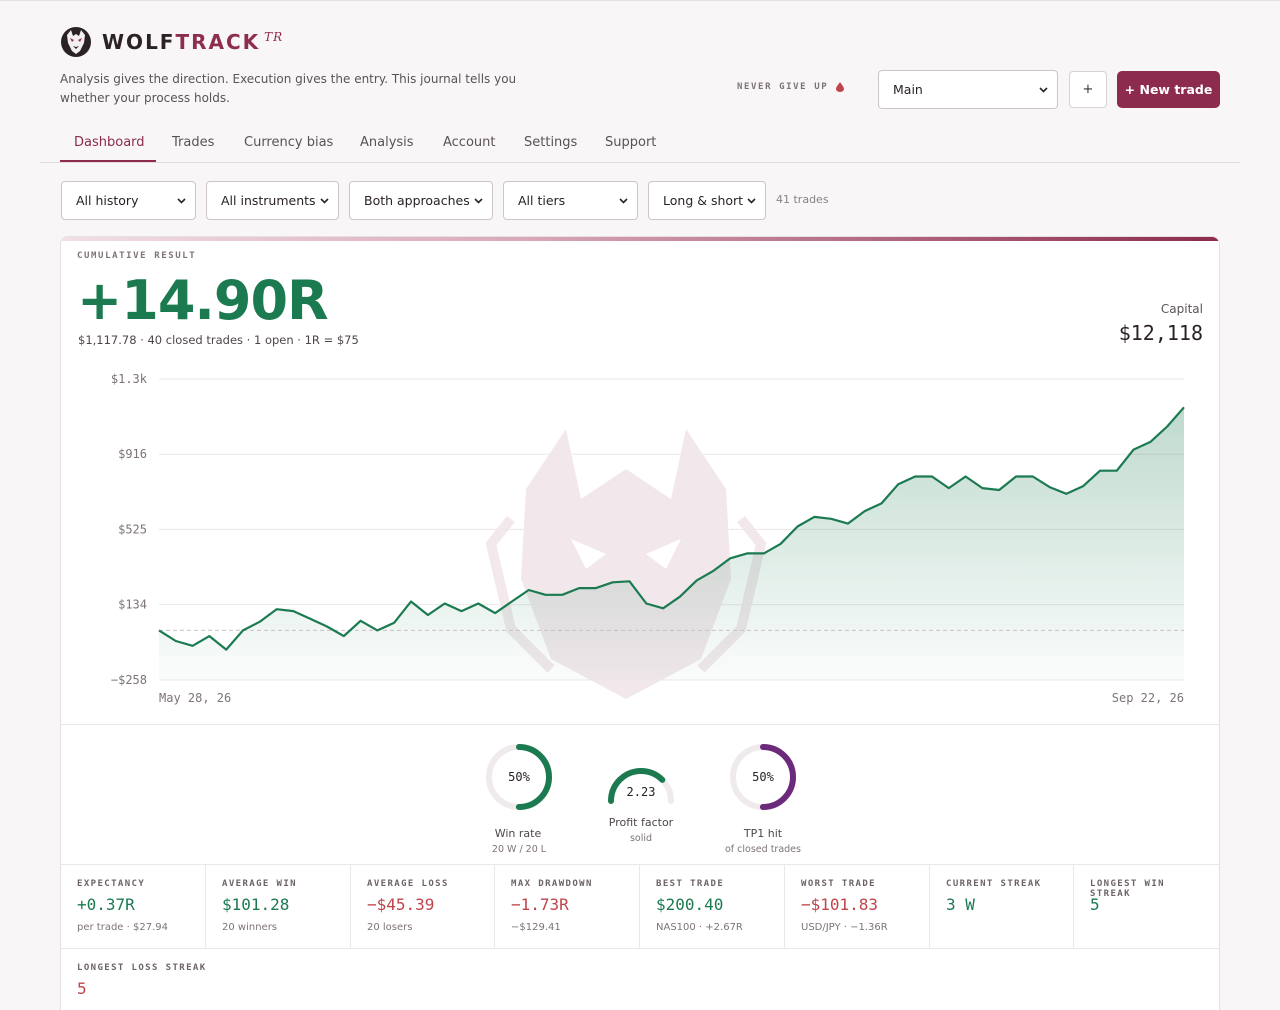 Image resolution: width=1280 pixels, height=1010 pixels. I want to click on stat-sub: per trade · $27.94, so click(122, 927).